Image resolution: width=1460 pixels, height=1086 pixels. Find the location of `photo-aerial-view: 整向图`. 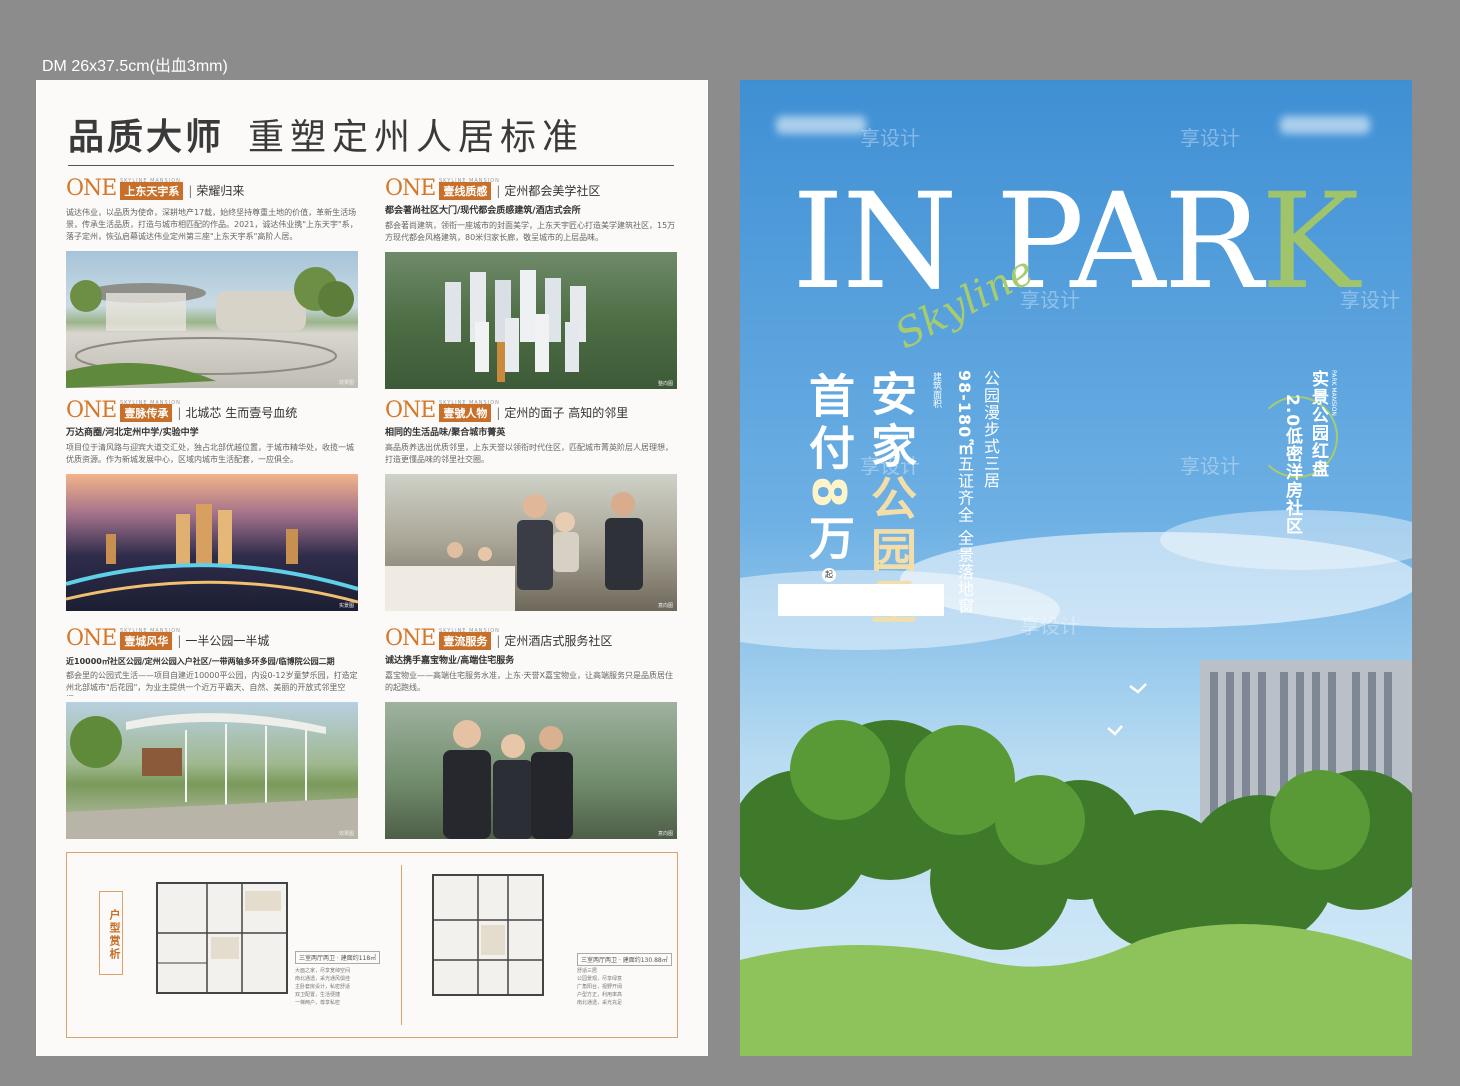

photo-aerial-view: 整向图 is located at coordinates (531, 320).